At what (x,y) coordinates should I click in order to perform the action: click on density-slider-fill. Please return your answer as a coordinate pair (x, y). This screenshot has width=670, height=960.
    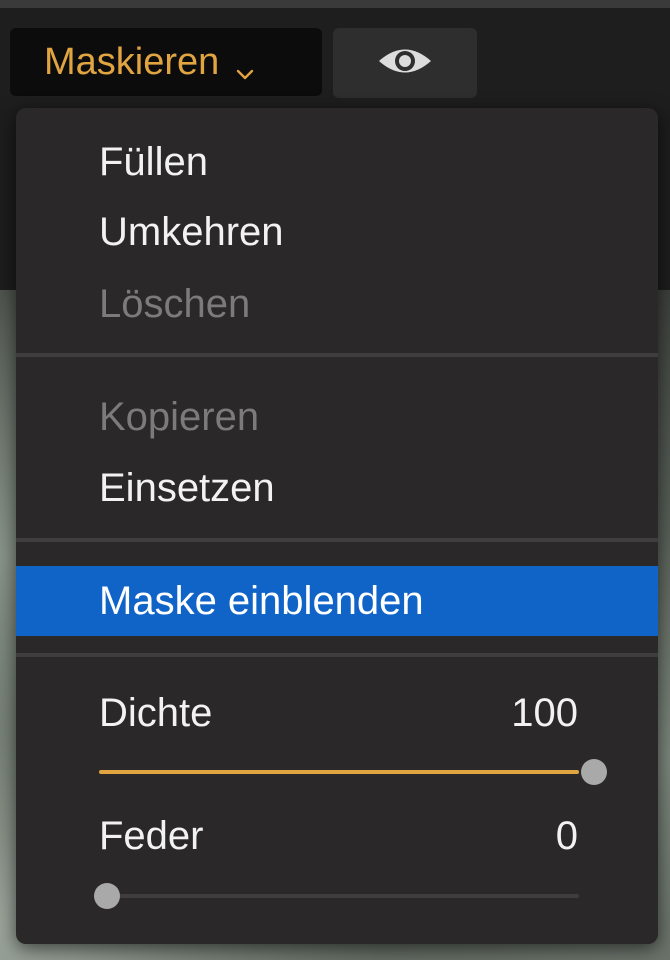
    Looking at the image, I should click on (339, 772).